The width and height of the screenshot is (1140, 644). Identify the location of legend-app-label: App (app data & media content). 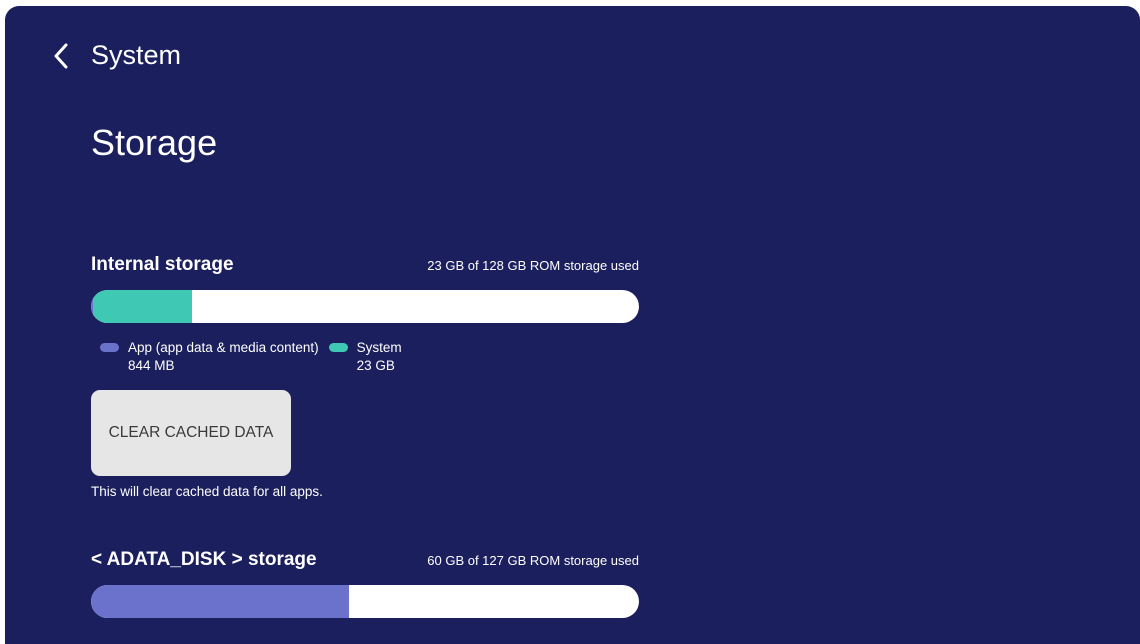
(223, 347).